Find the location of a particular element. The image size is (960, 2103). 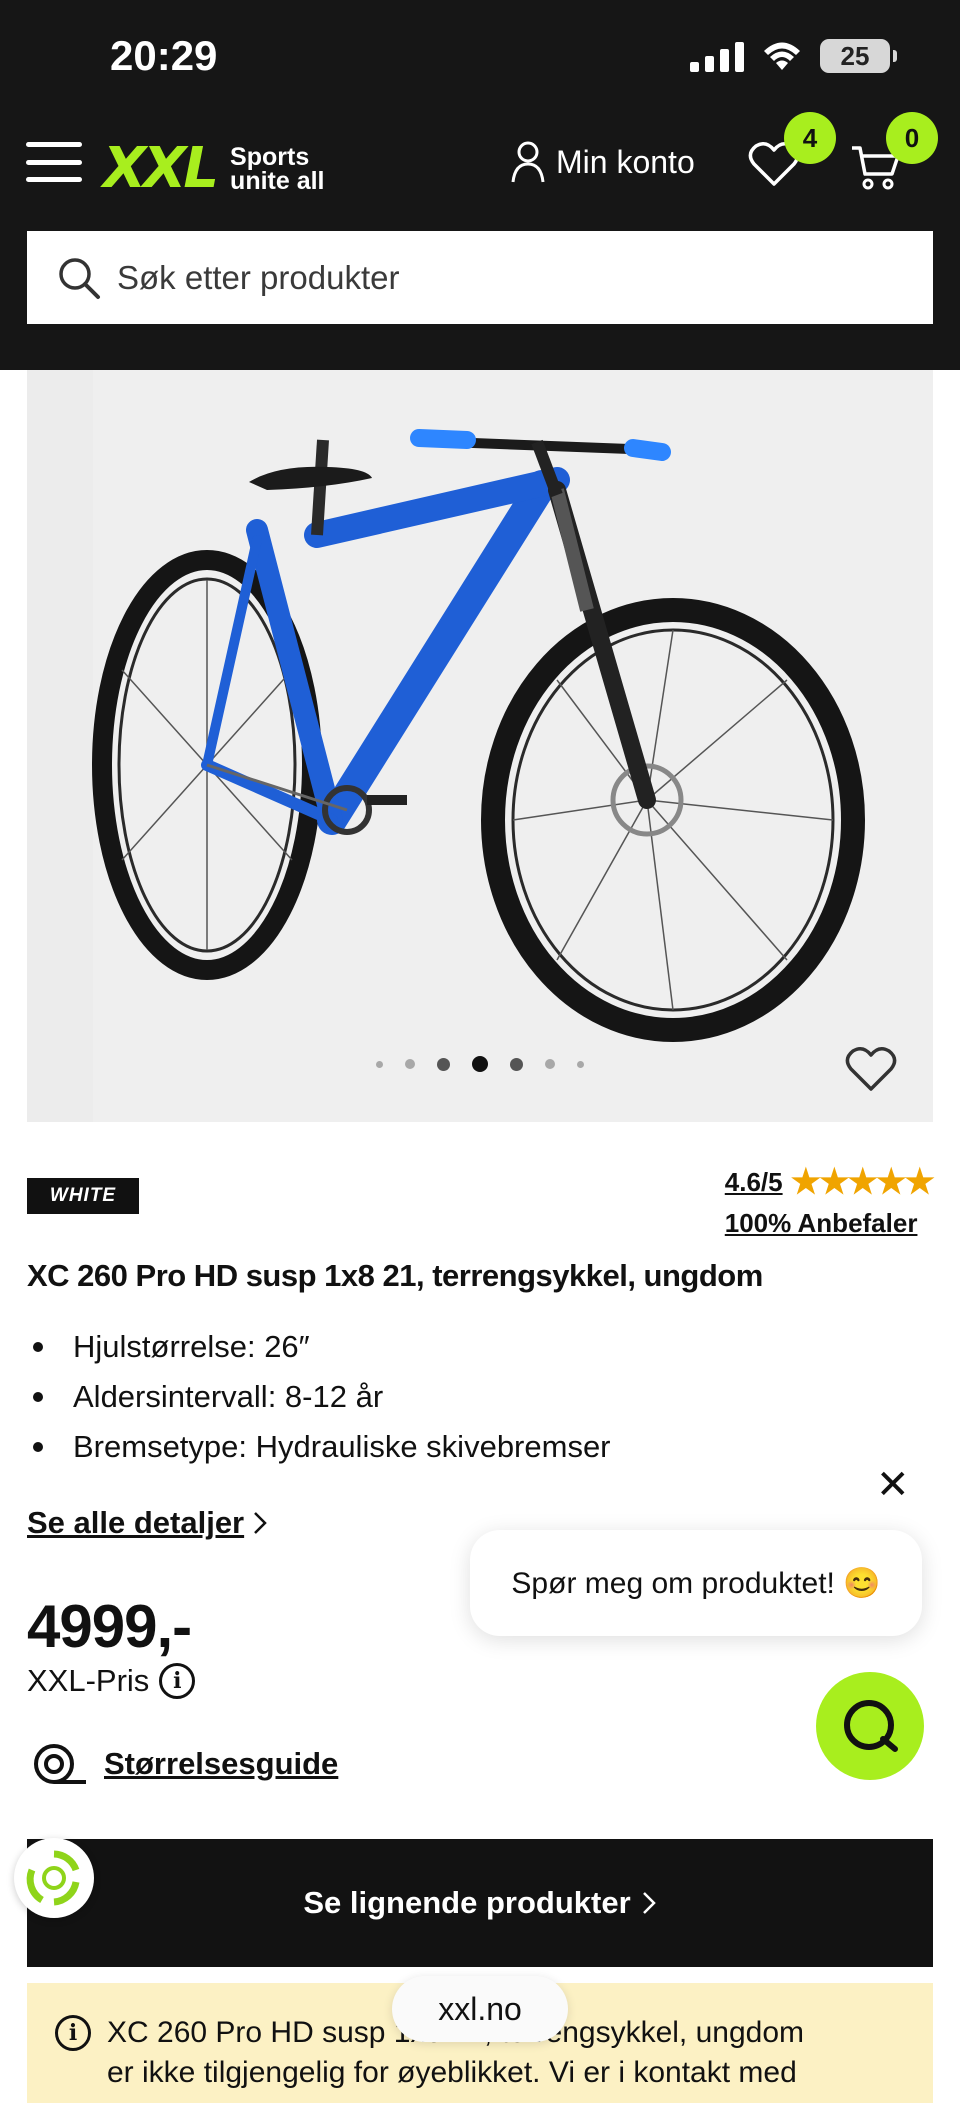

status-icons: 25 is located at coordinates (793, 56).